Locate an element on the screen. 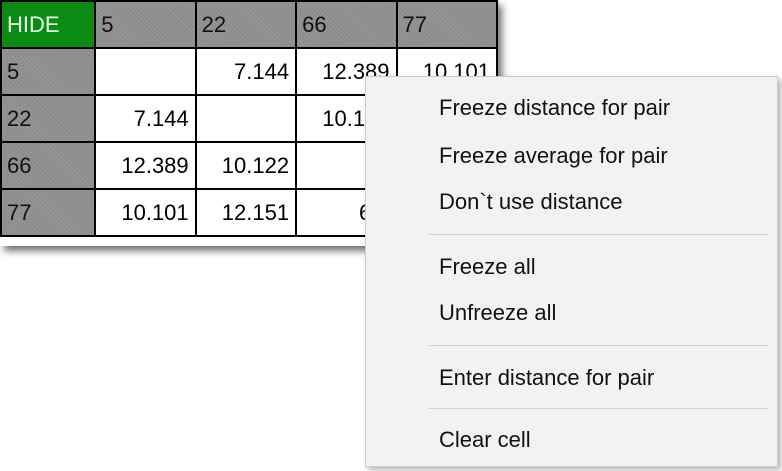 This screenshot has width=782, height=471. column-header-22: 22 is located at coordinates (246, 24).